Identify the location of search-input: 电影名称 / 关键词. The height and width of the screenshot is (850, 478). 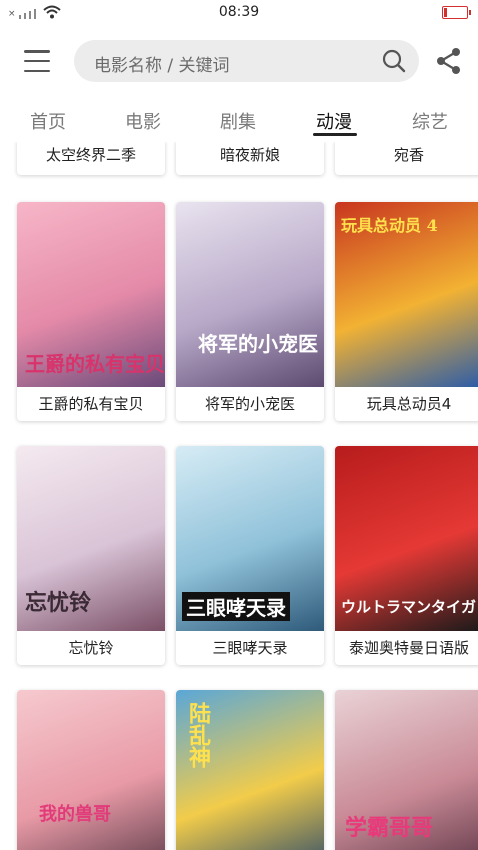
(246, 61).